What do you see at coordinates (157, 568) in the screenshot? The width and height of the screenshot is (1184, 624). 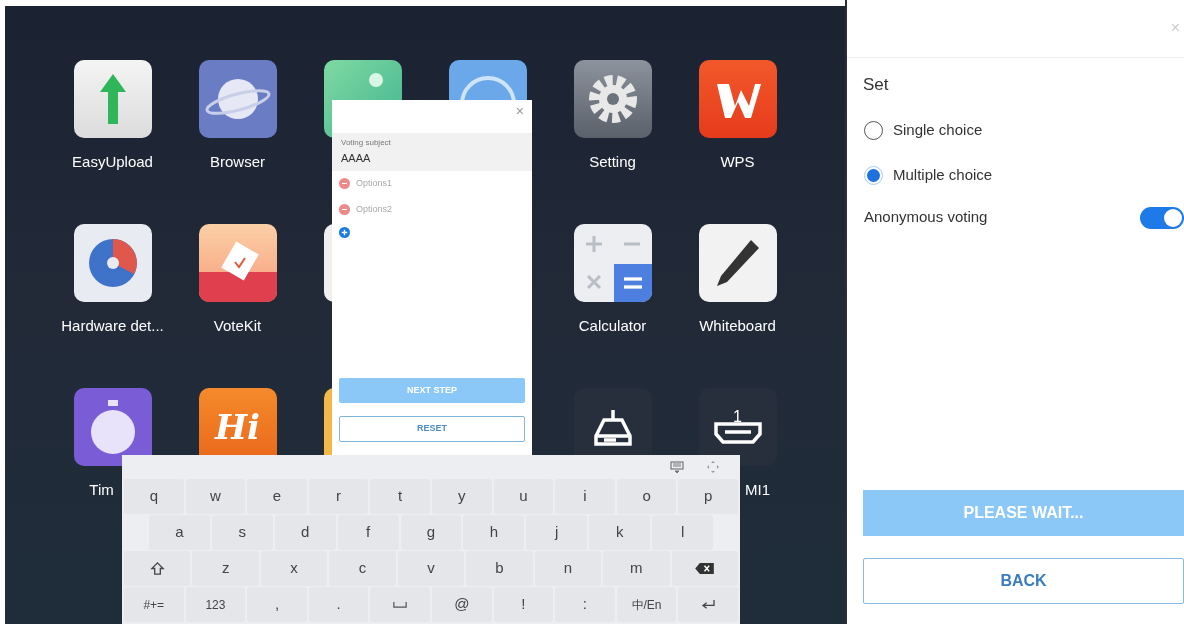 I see `shift-icon` at bounding box center [157, 568].